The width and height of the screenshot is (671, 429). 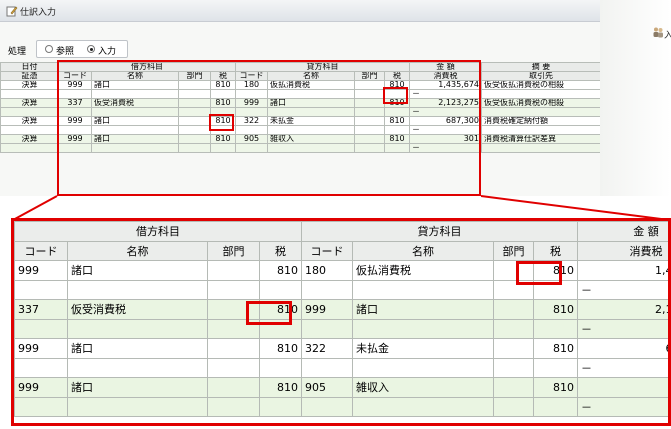 What do you see at coordinates (12, 11) in the screenshot?
I see `pencil-icon` at bounding box center [12, 11].